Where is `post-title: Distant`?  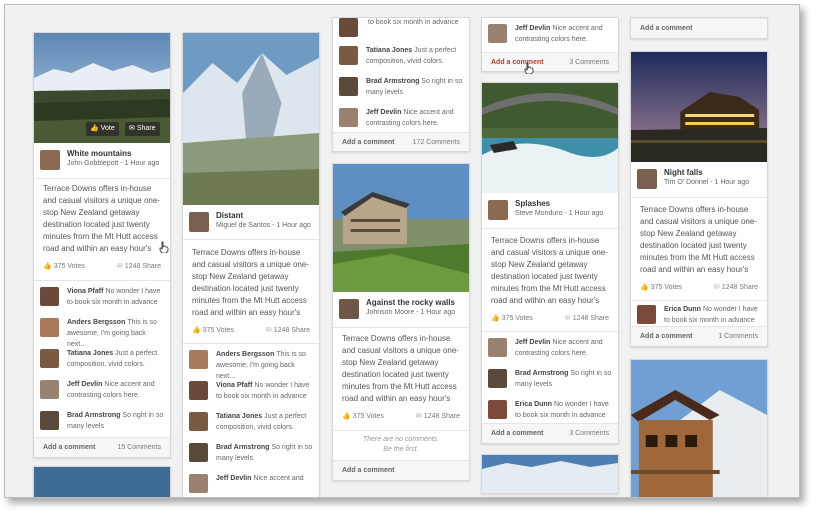 post-title: Distant is located at coordinates (229, 215).